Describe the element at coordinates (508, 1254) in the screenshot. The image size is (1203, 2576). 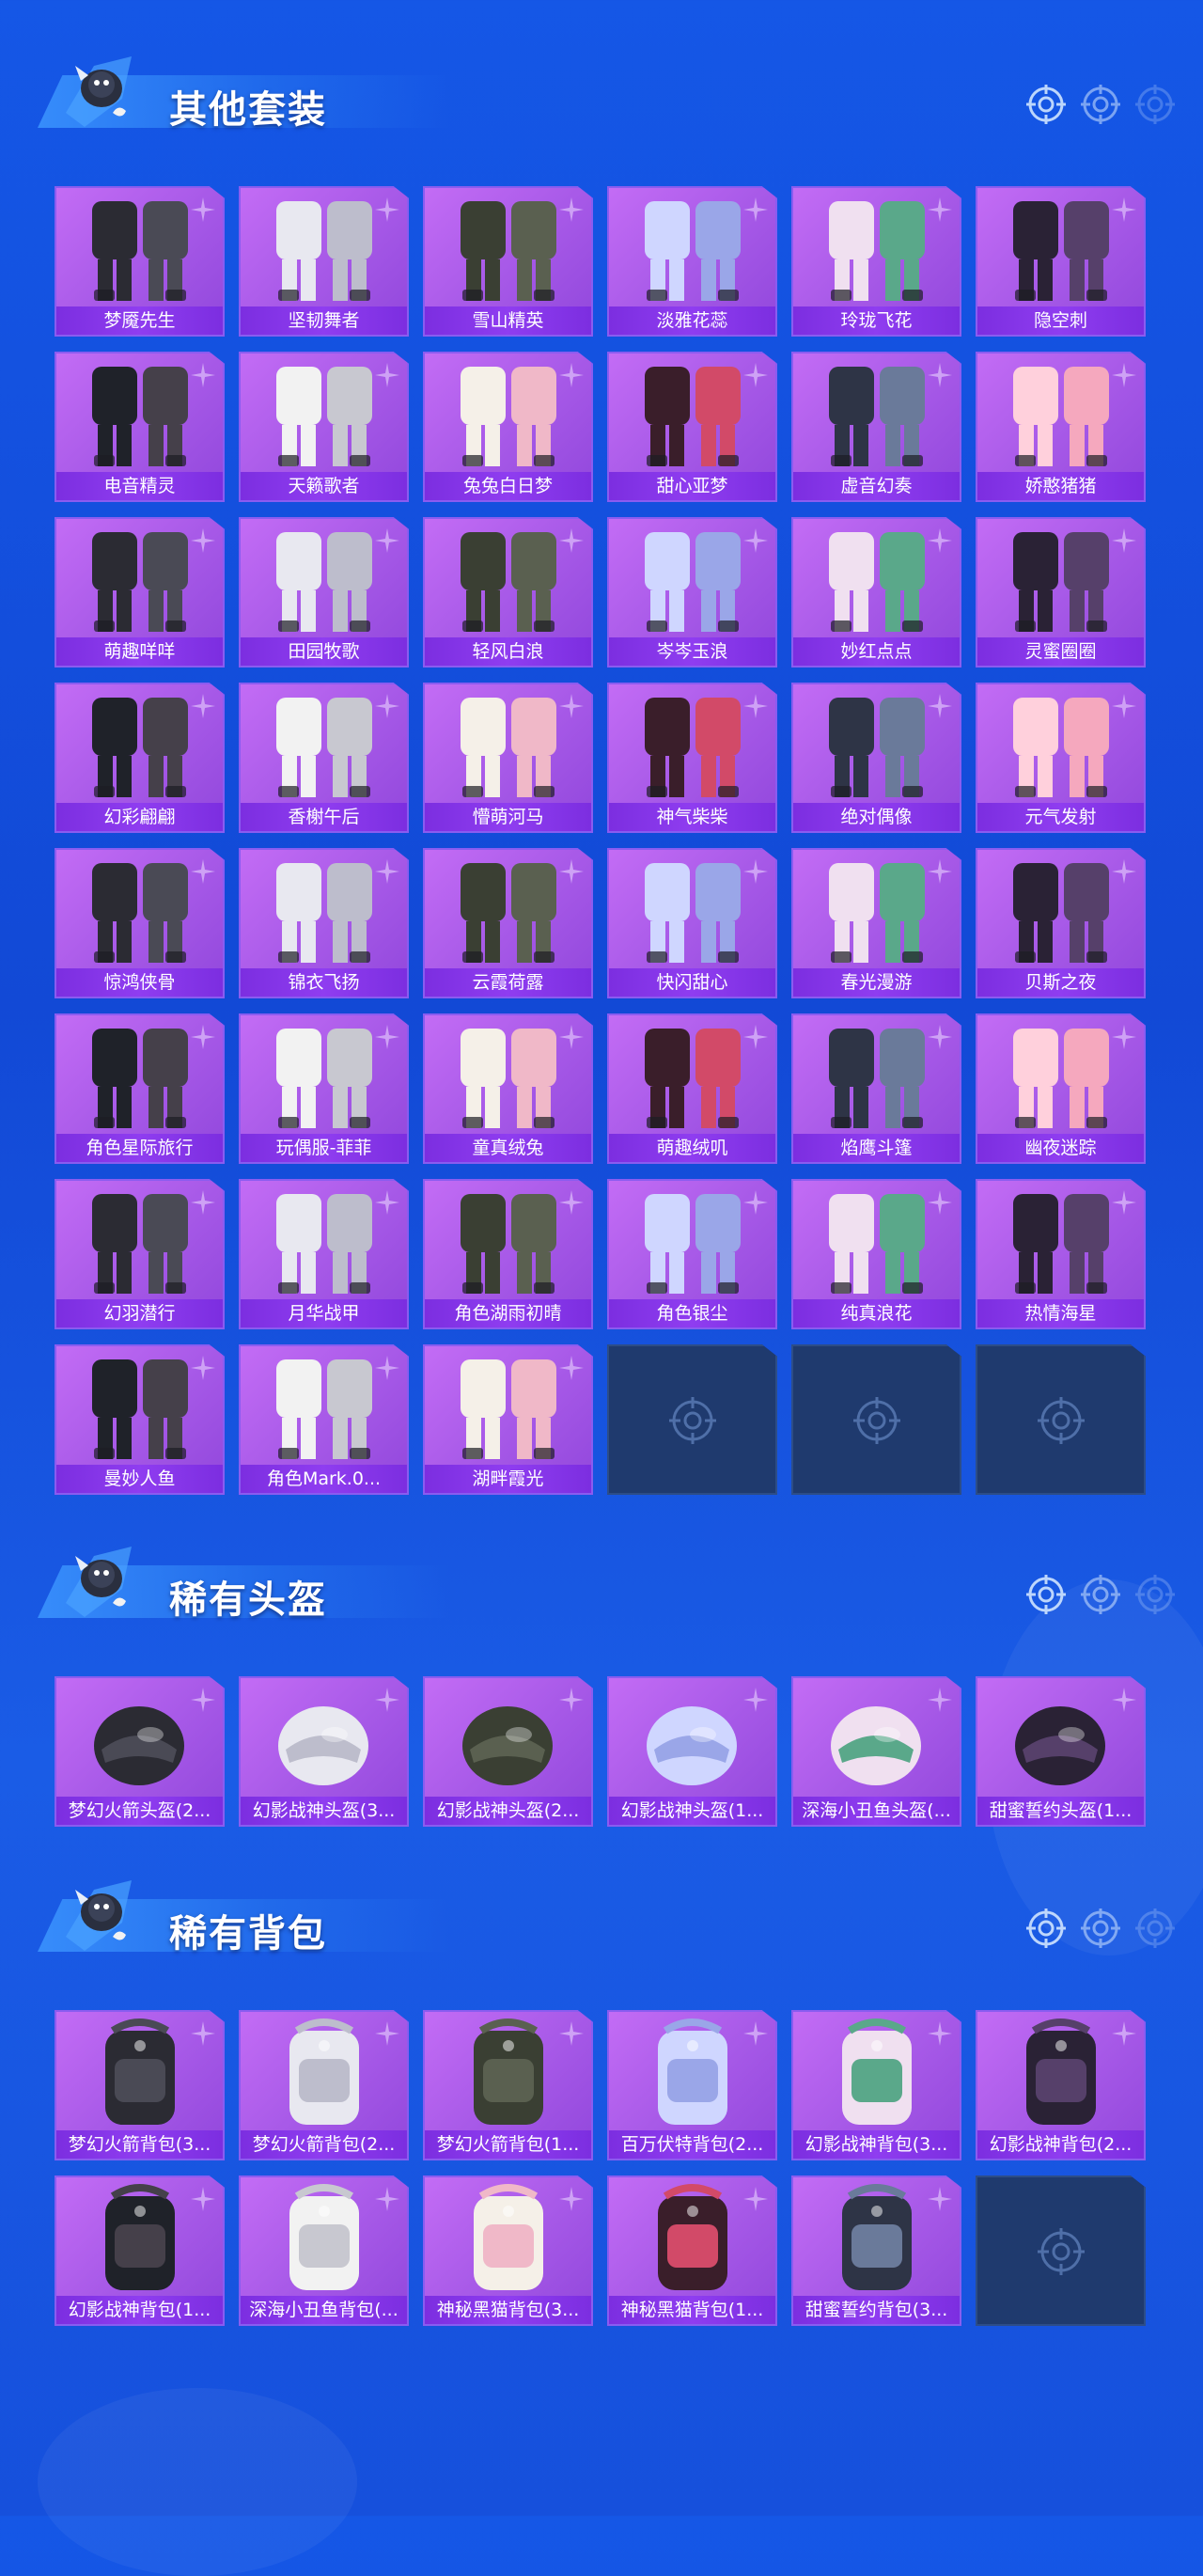
I see `item-card: 角色湖雨初晴` at that location.